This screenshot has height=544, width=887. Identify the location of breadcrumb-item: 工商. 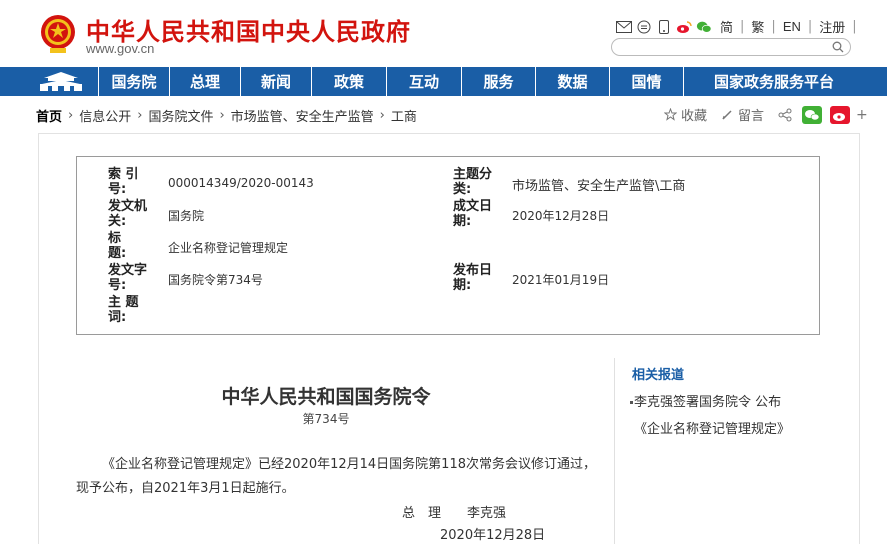
(404, 115).